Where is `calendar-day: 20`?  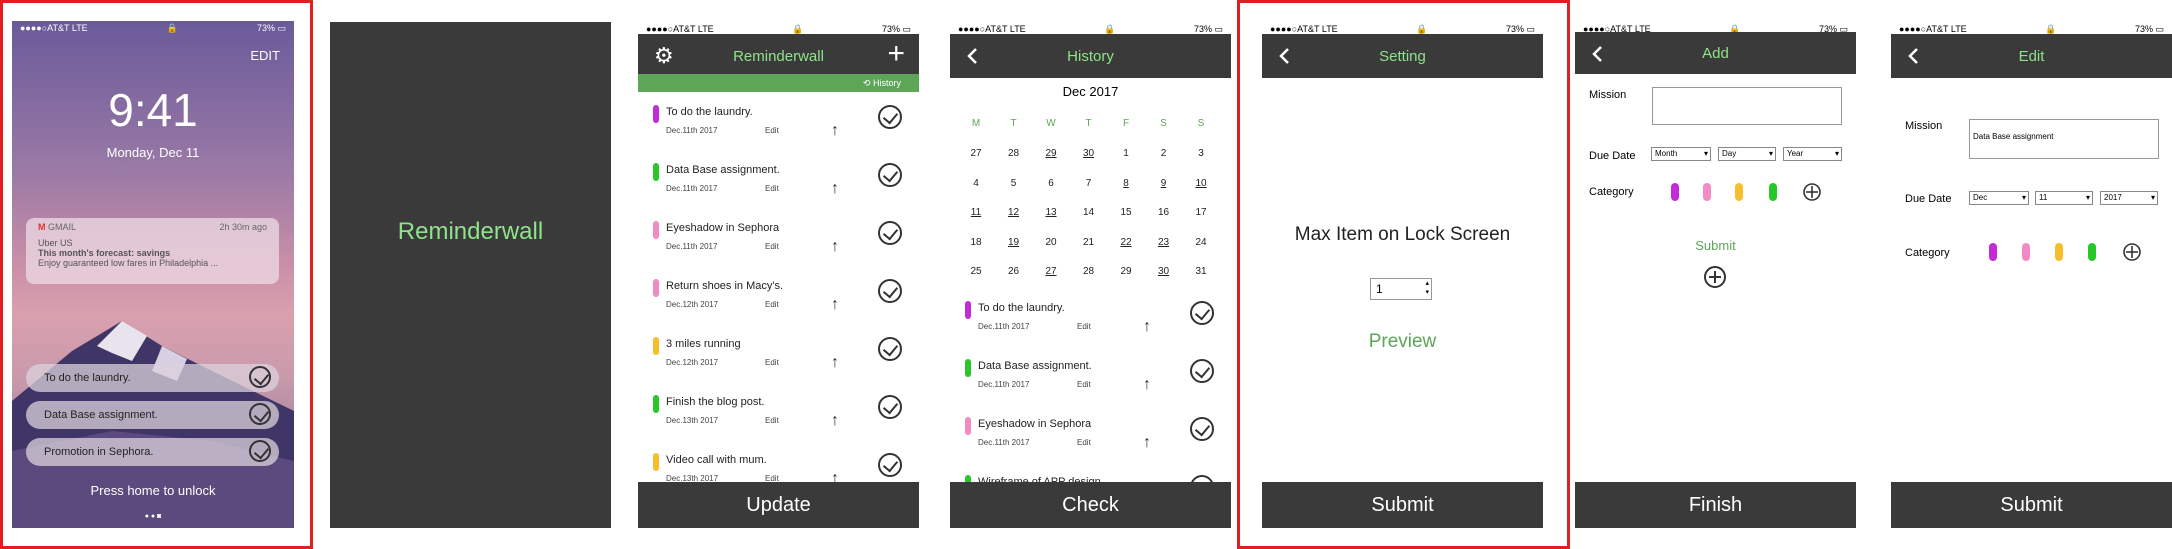 calendar-day: 20 is located at coordinates (1051, 242).